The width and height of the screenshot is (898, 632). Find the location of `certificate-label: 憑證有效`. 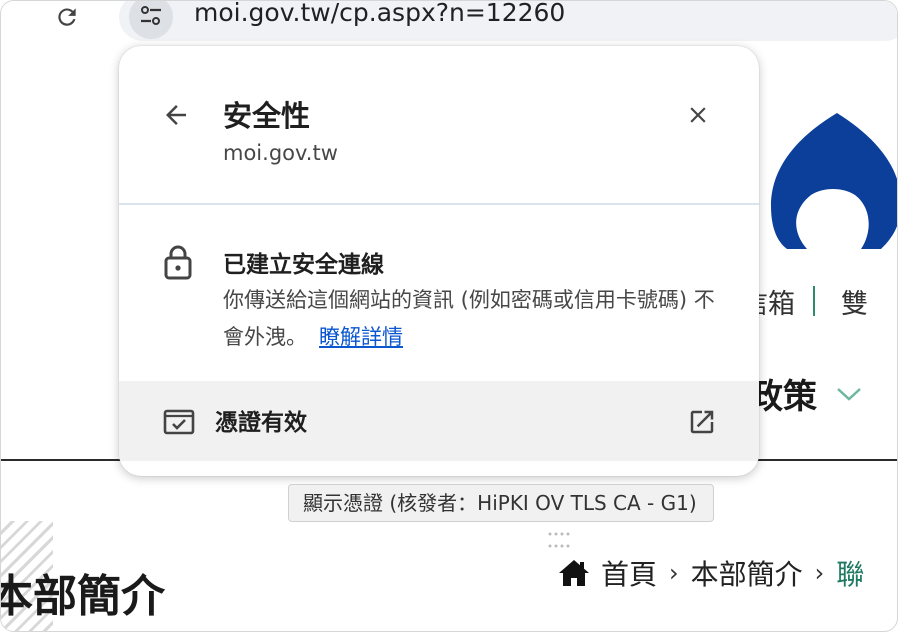

certificate-label: 憑證有效 is located at coordinates (261, 423).